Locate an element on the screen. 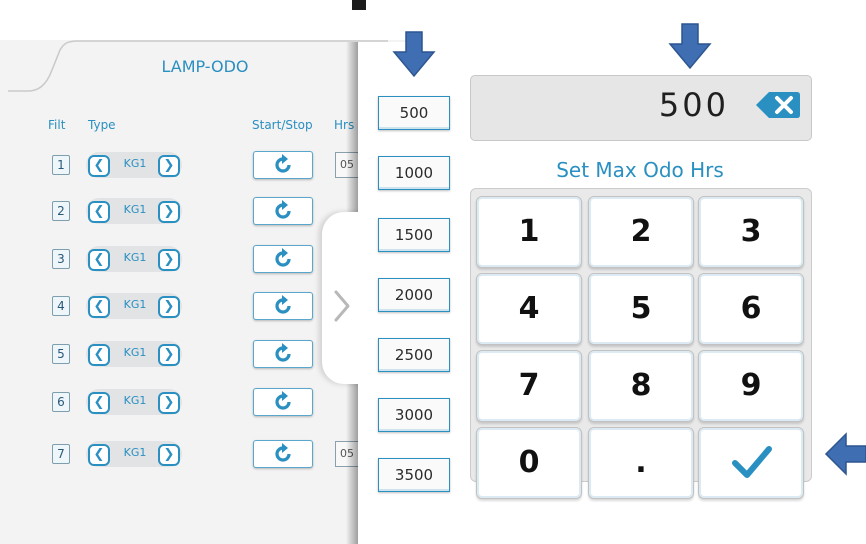  preset-button-3500: 3500 is located at coordinates (414, 475).